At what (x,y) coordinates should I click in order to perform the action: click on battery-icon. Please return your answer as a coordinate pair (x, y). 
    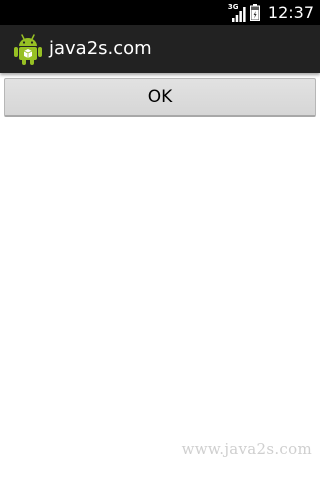
    Looking at the image, I should click on (254, 12).